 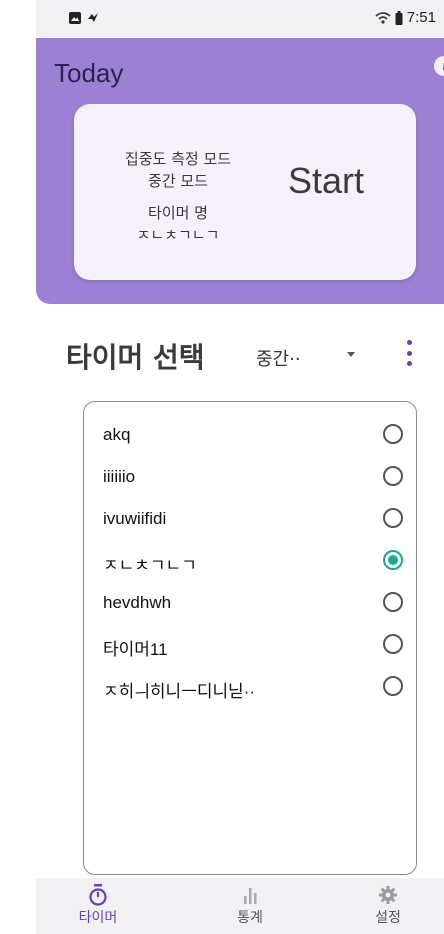 What do you see at coordinates (119, 476) in the screenshot?
I see `list-item-label: iiiiiio` at bounding box center [119, 476].